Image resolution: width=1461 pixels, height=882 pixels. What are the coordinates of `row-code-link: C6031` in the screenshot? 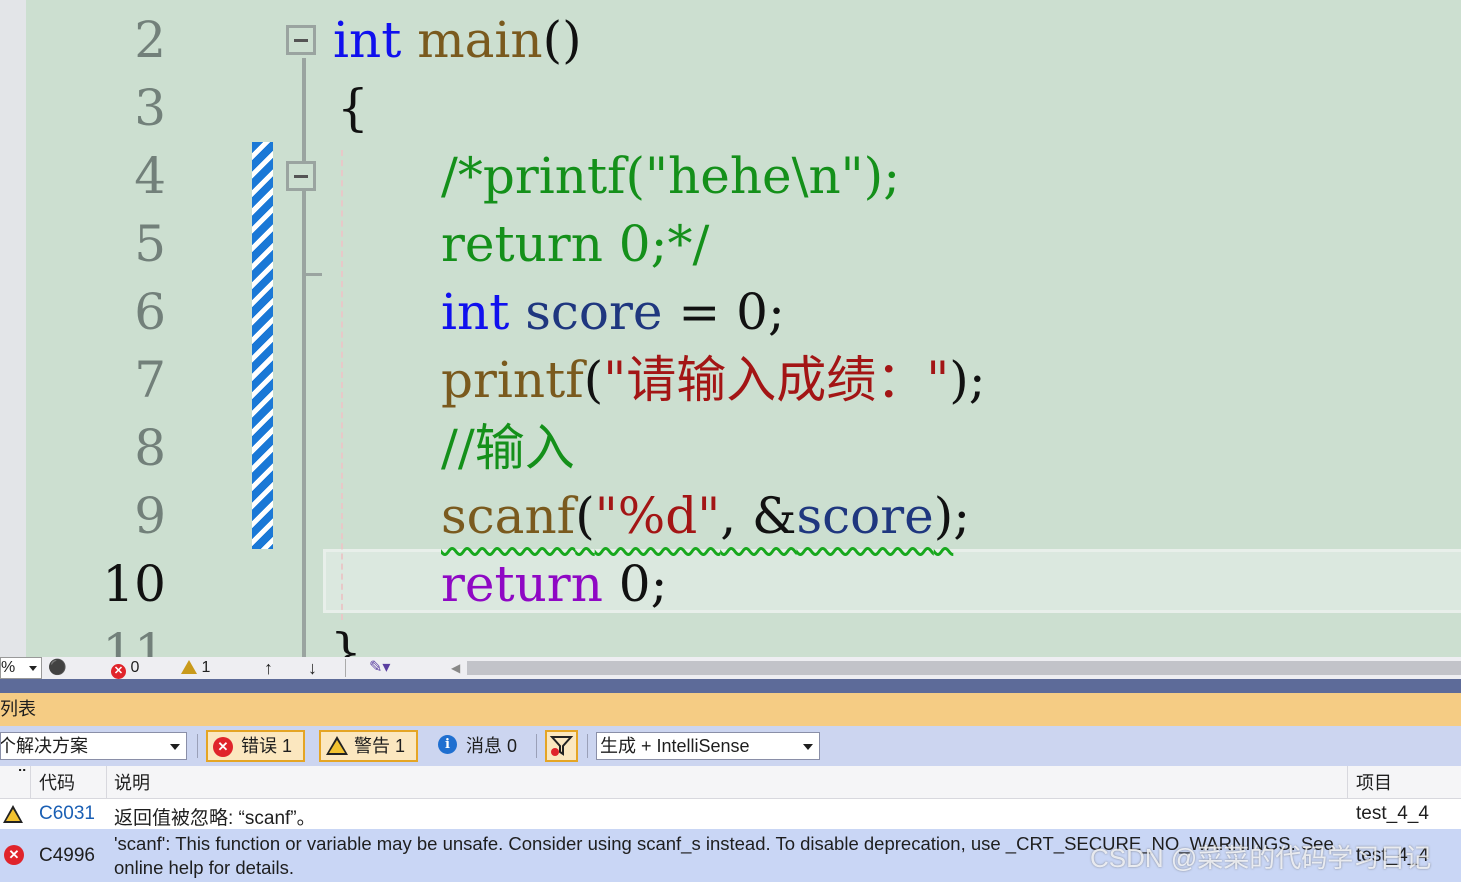 It's located at (67, 814).